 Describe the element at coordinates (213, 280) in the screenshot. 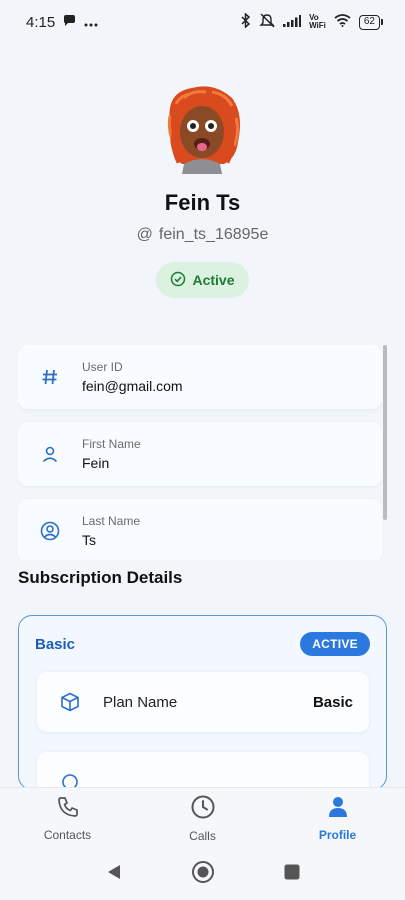

I see `status-label: Active` at that location.